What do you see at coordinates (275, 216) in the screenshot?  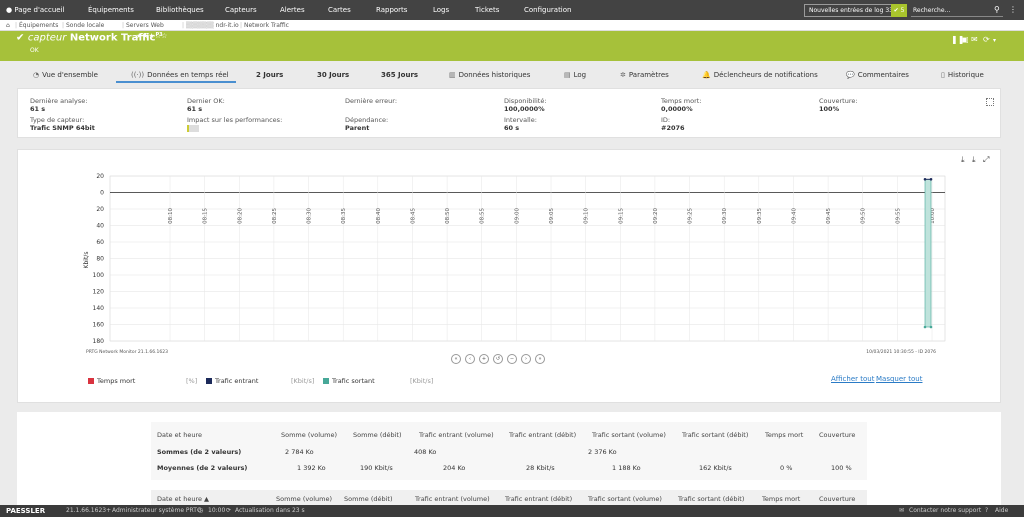 I see `x-tick-label: 08:25` at bounding box center [275, 216].